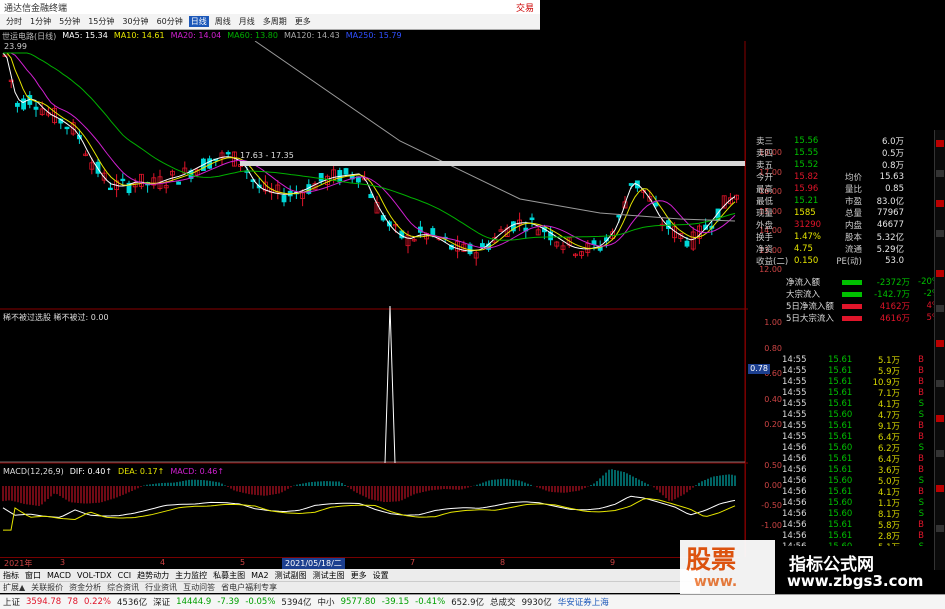 This screenshot has width=945, height=609. Describe the element at coordinates (894, 307) in the screenshot. I see `flow-value: 4162万` at that location.